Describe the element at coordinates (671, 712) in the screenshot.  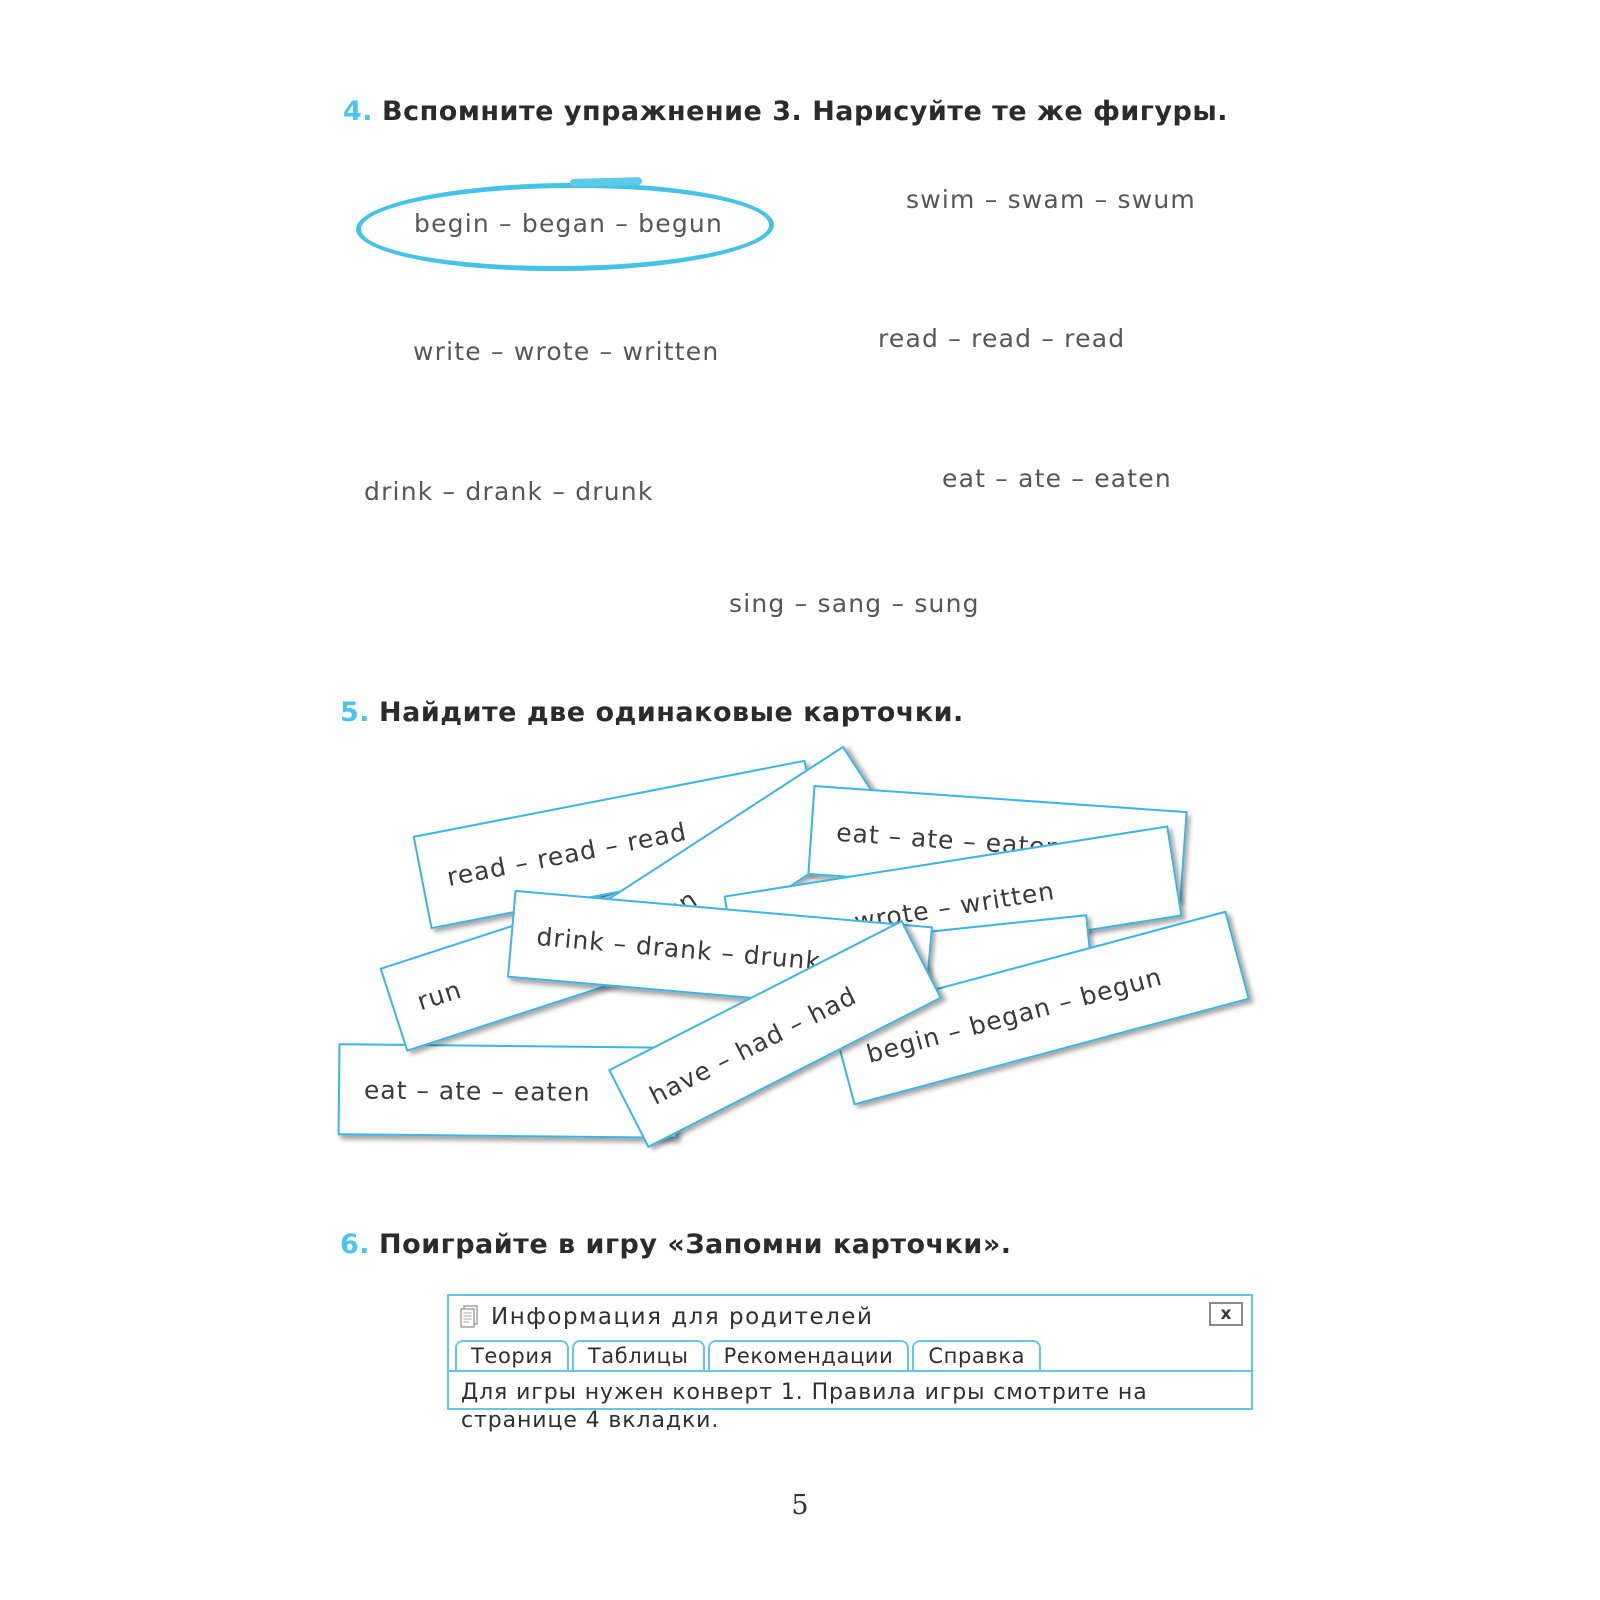
I see `exercise-5-title: Найдите две одинаковые карточки.` at that location.